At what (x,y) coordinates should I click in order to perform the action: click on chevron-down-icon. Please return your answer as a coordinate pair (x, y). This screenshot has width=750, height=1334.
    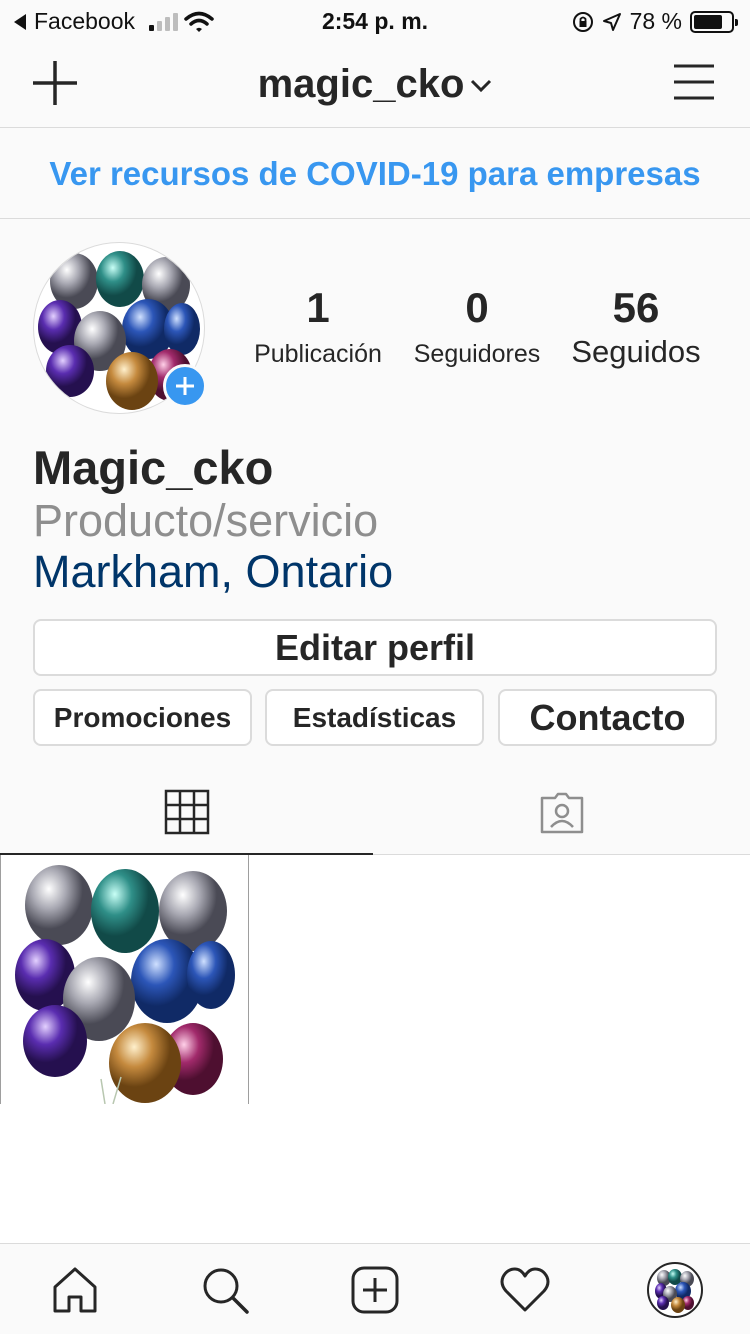
    Looking at the image, I should click on (481, 86).